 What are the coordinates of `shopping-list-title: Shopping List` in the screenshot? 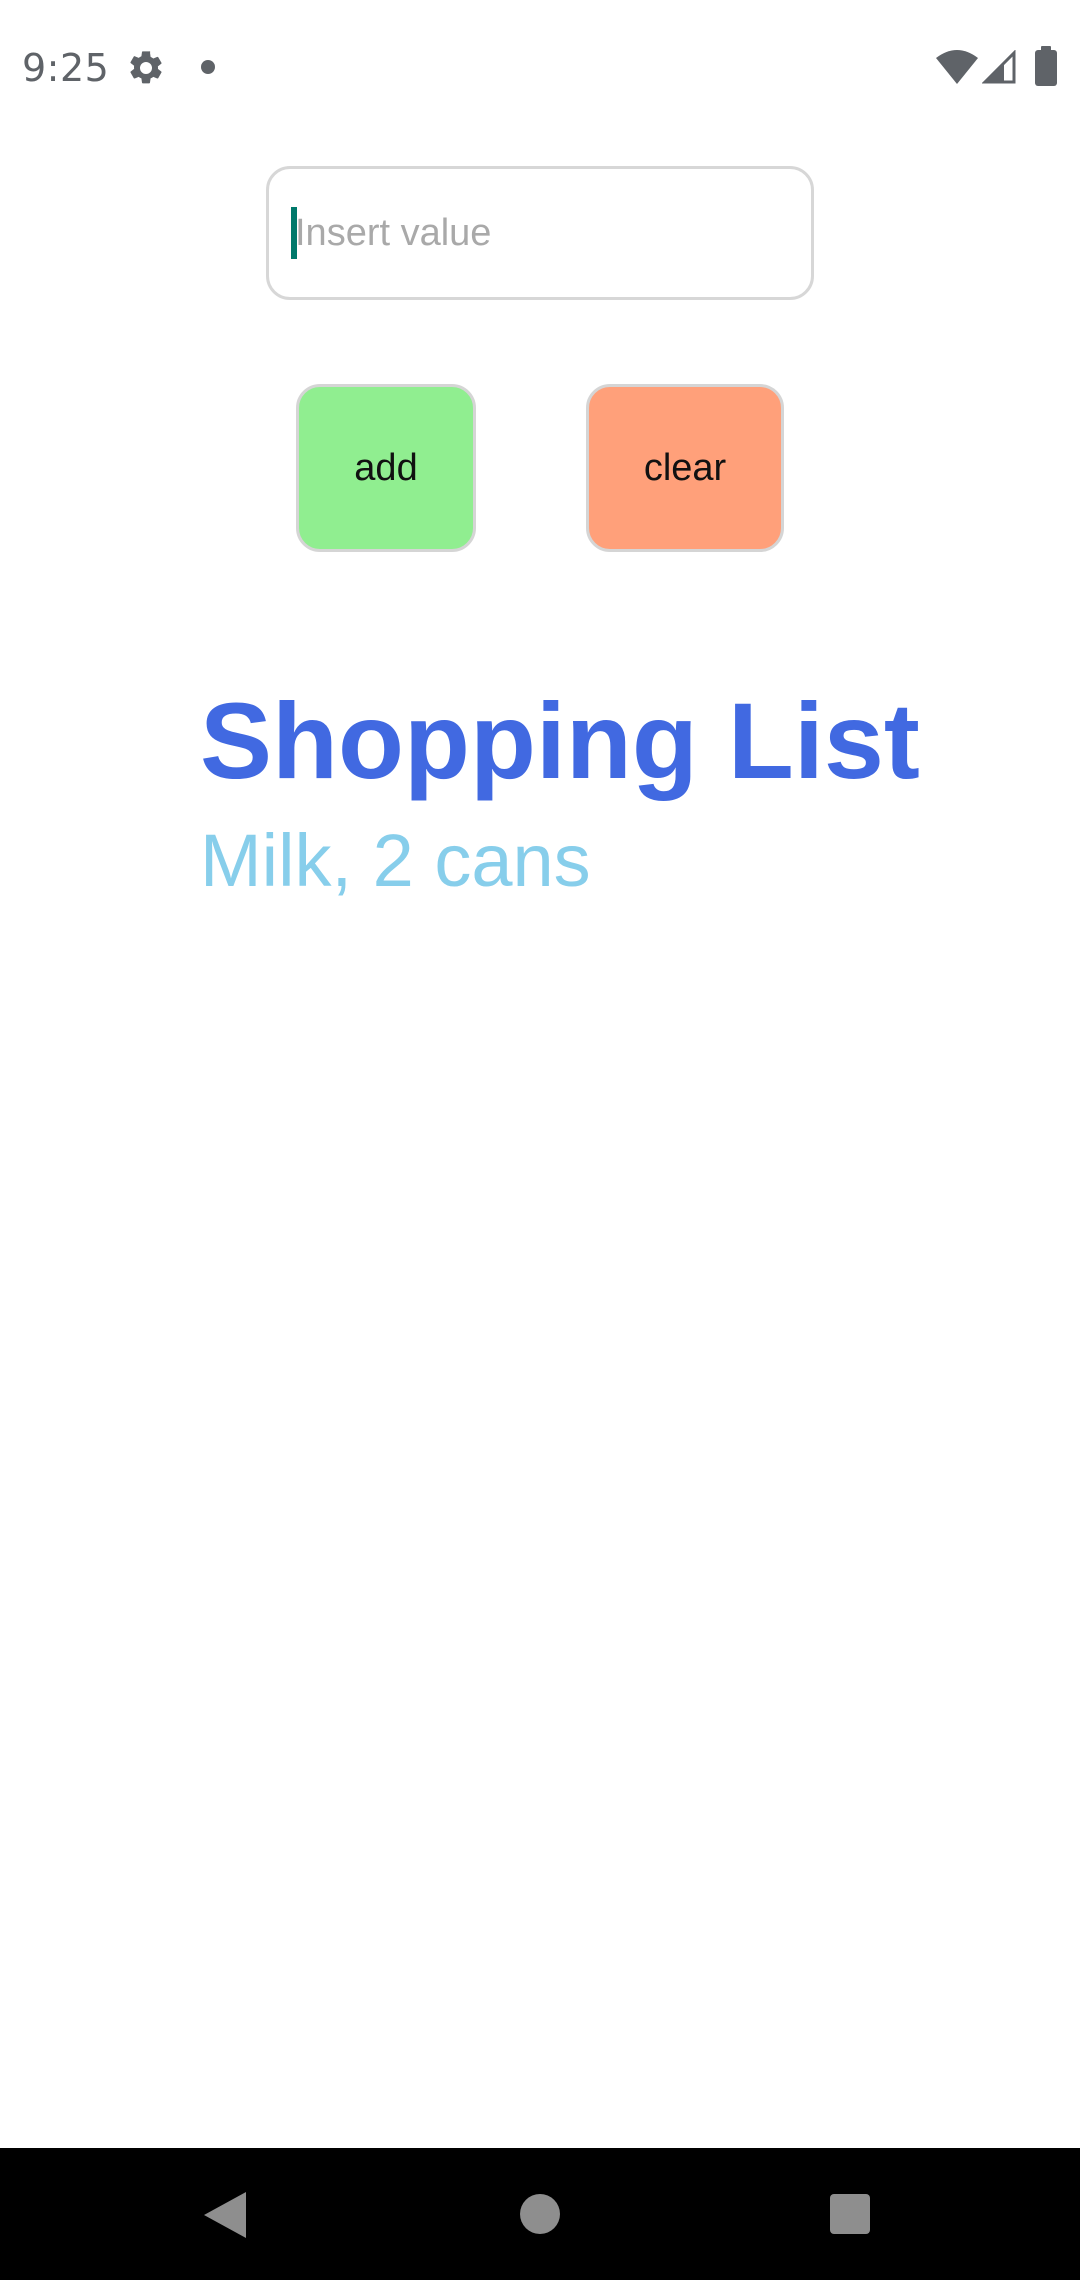 It's located at (560, 740).